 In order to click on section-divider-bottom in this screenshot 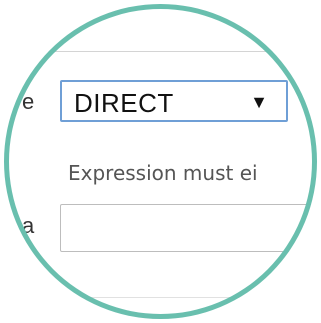, I will do `click(160, 297)`.